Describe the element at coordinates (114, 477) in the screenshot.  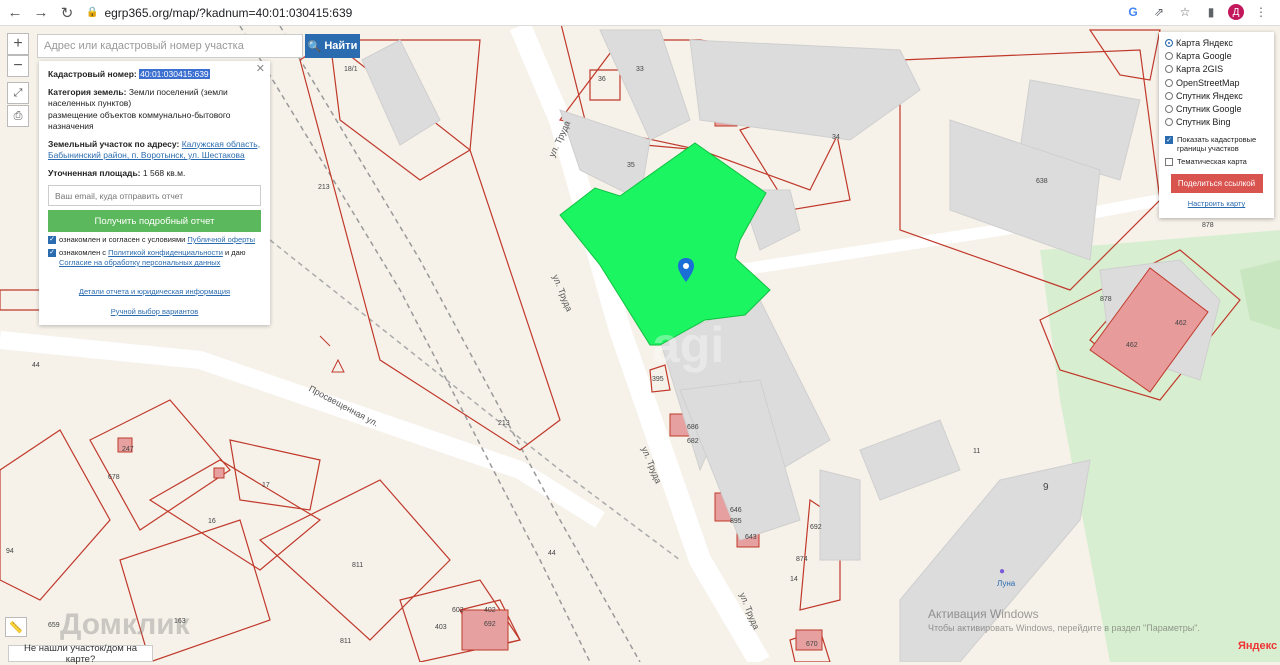
I see `parcel-number-label: 678` at that location.